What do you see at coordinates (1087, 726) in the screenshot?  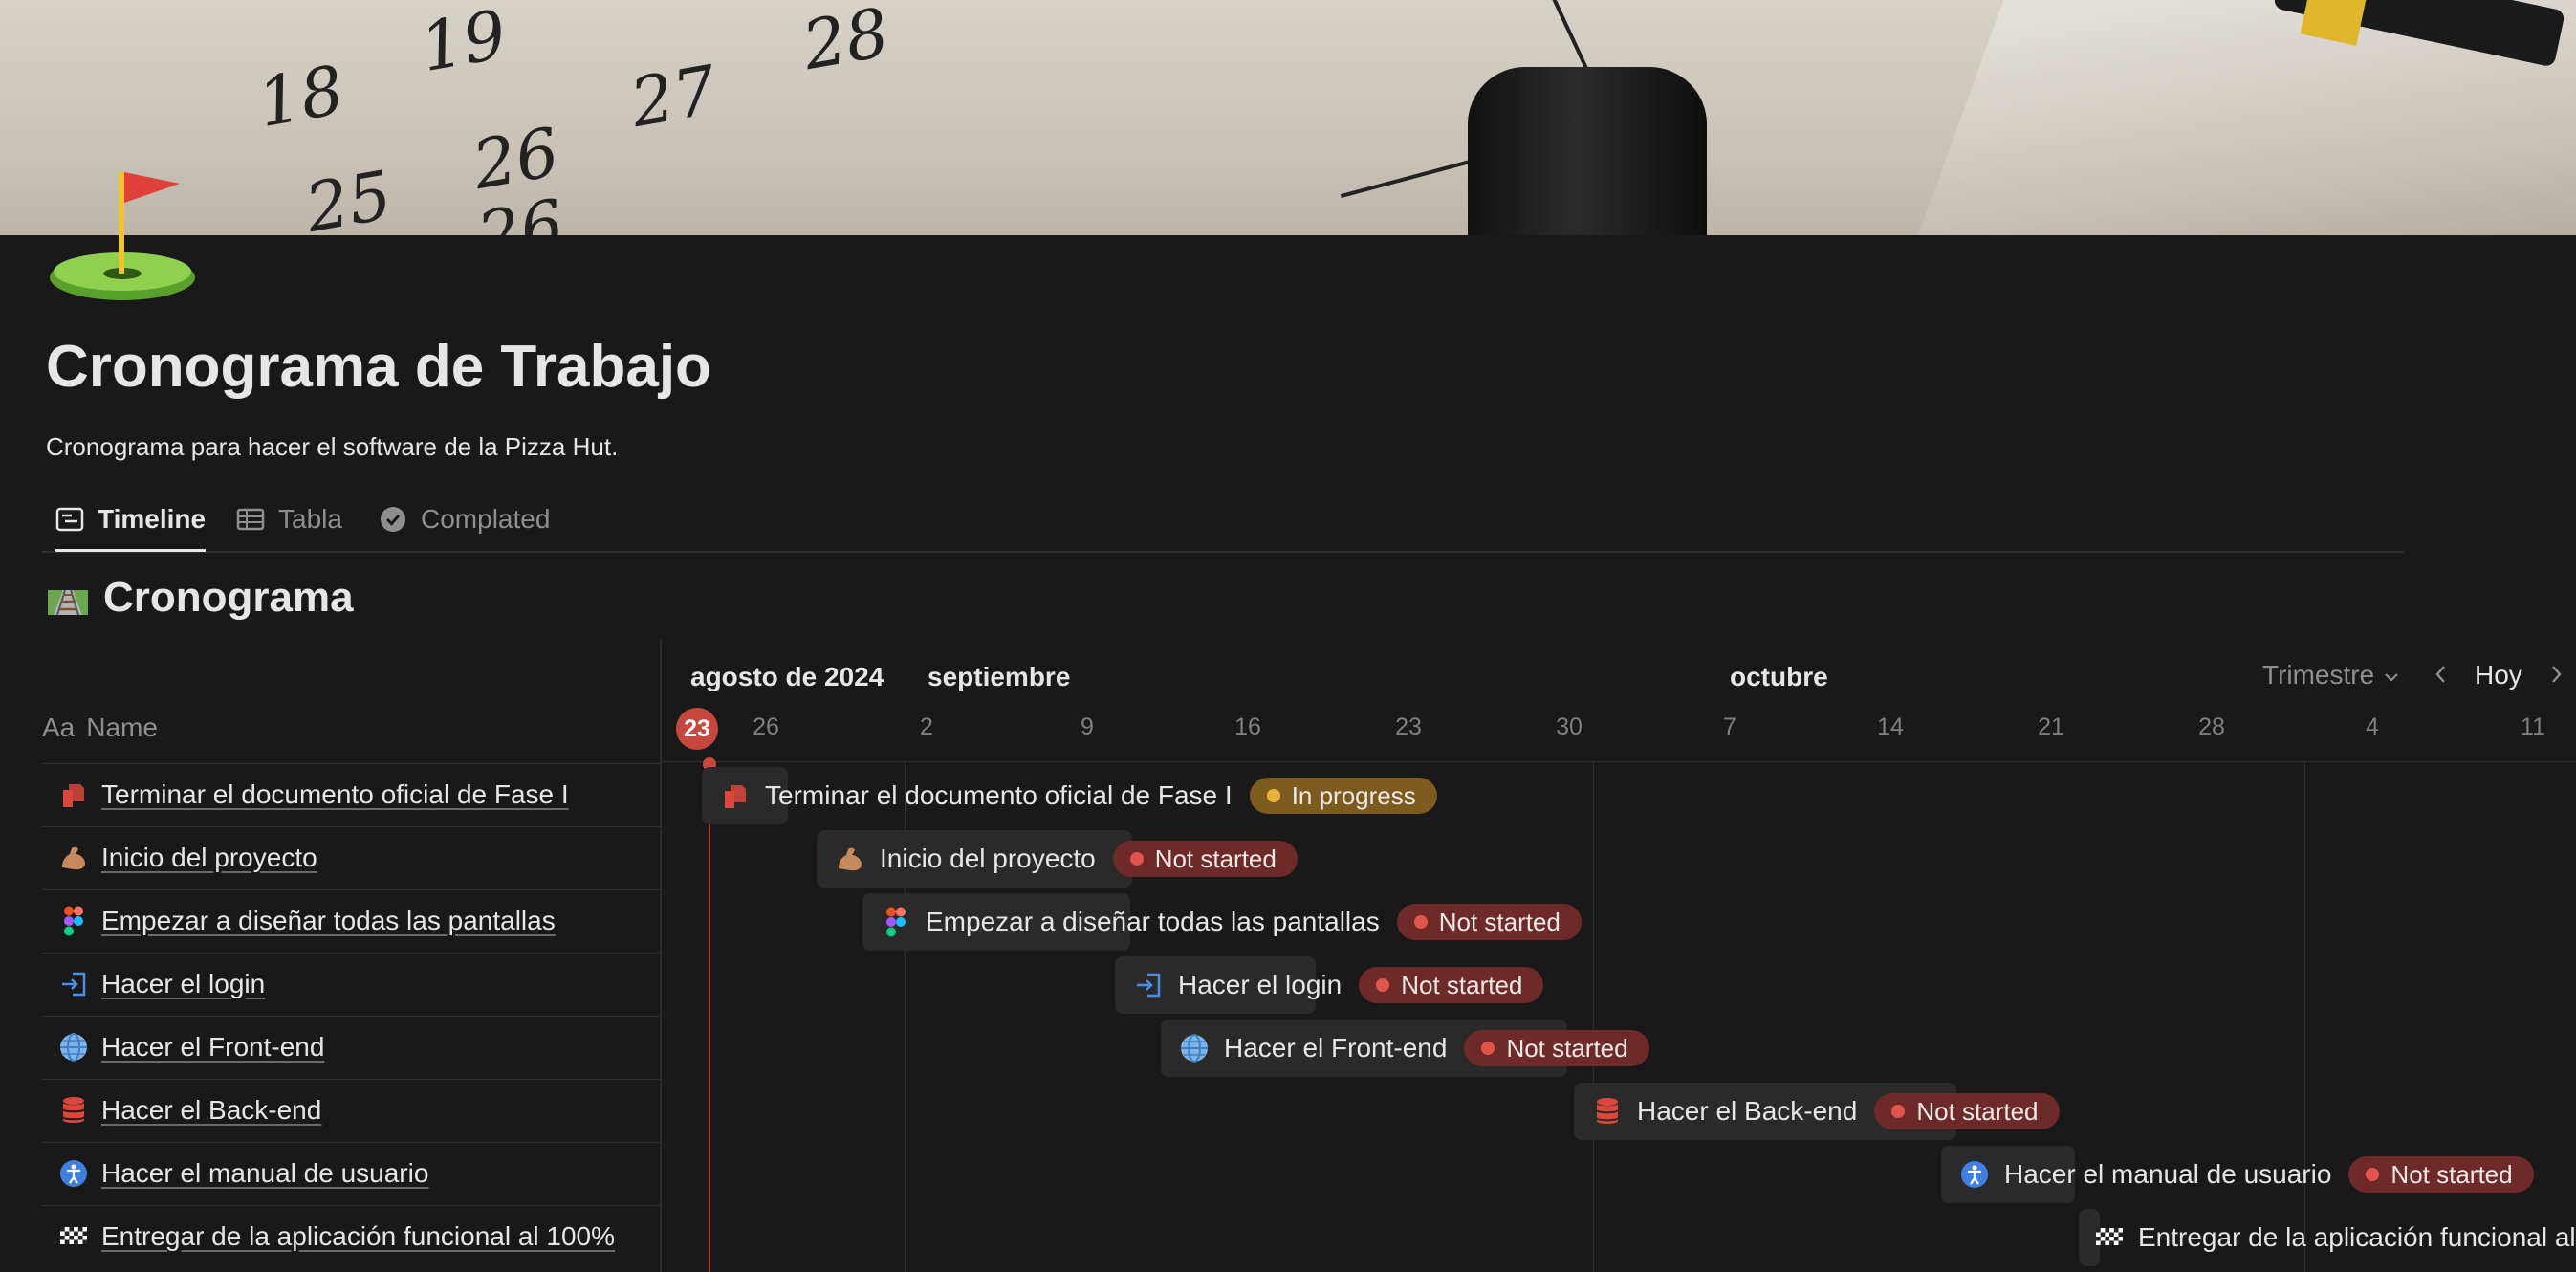 I see `day-label: 9` at bounding box center [1087, 726].